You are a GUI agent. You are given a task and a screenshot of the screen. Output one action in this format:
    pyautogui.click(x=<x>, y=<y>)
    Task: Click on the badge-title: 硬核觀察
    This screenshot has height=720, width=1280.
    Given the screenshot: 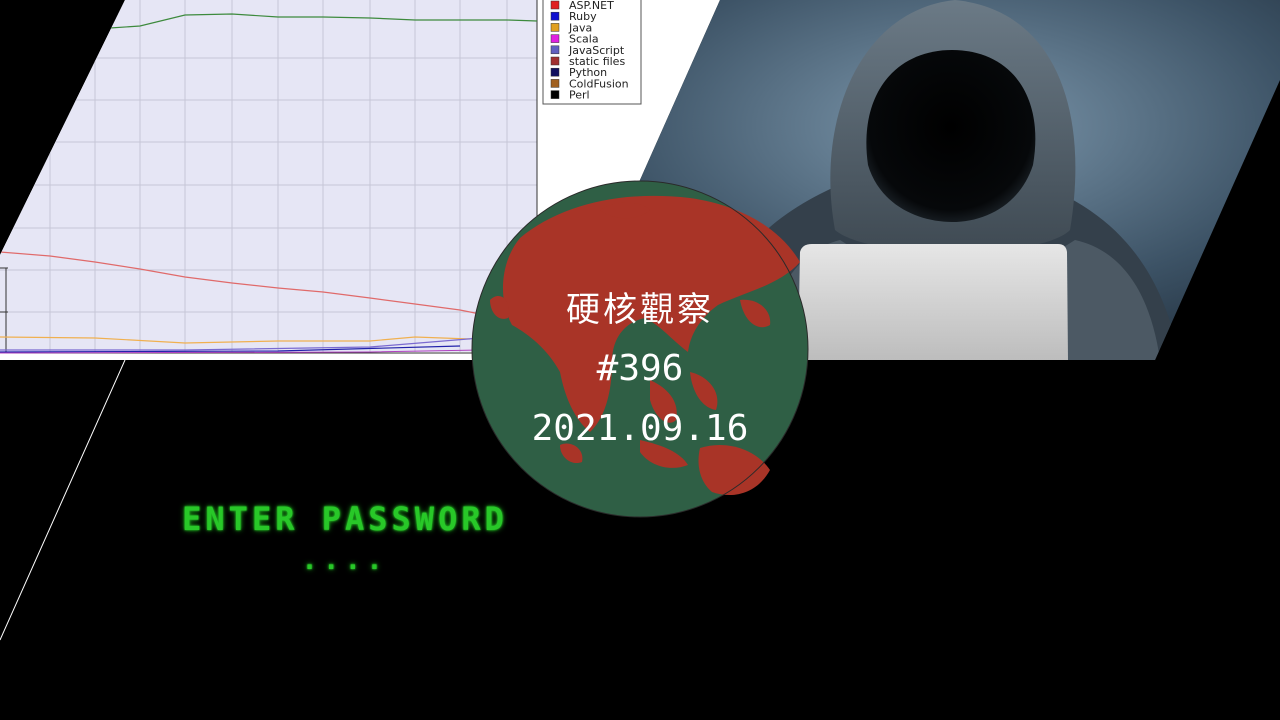 What is the action you would take?
    pyautogui.click(x=640, y=310)
    